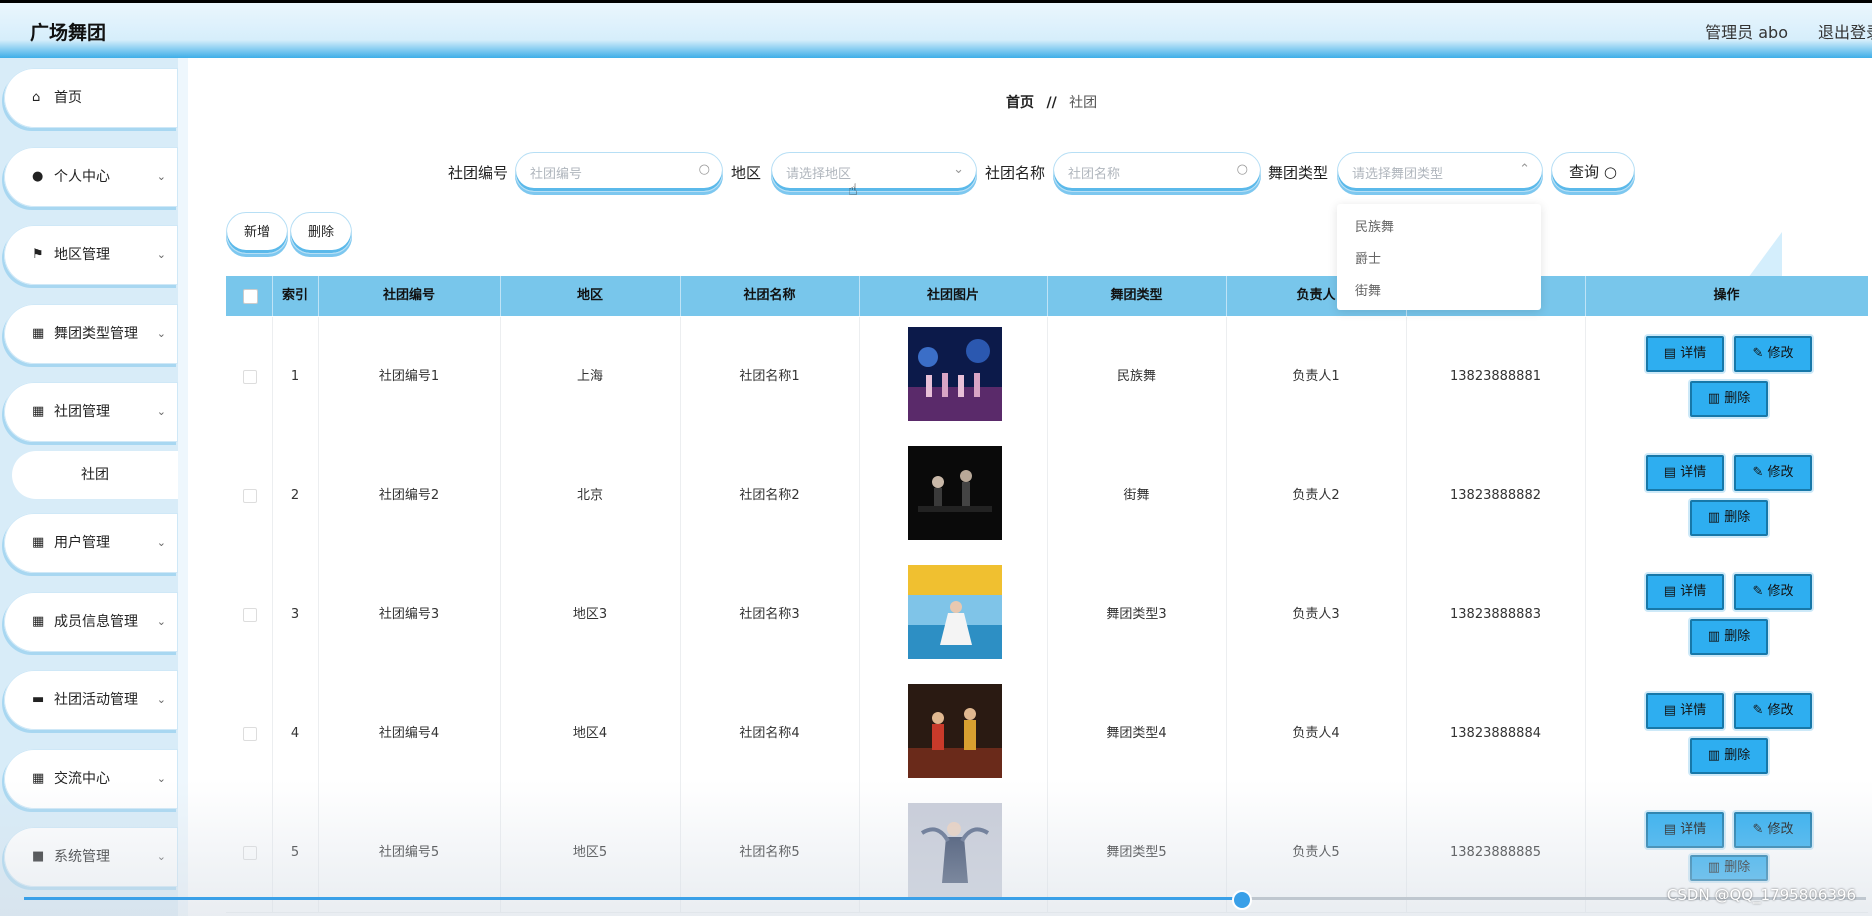 This screenshot has height=916, width=1872. Describe the element at coordinates (936, 29) in the screenshot. I see `top-bar: 广场舞团 管理员 abo 退出登录` at that location.